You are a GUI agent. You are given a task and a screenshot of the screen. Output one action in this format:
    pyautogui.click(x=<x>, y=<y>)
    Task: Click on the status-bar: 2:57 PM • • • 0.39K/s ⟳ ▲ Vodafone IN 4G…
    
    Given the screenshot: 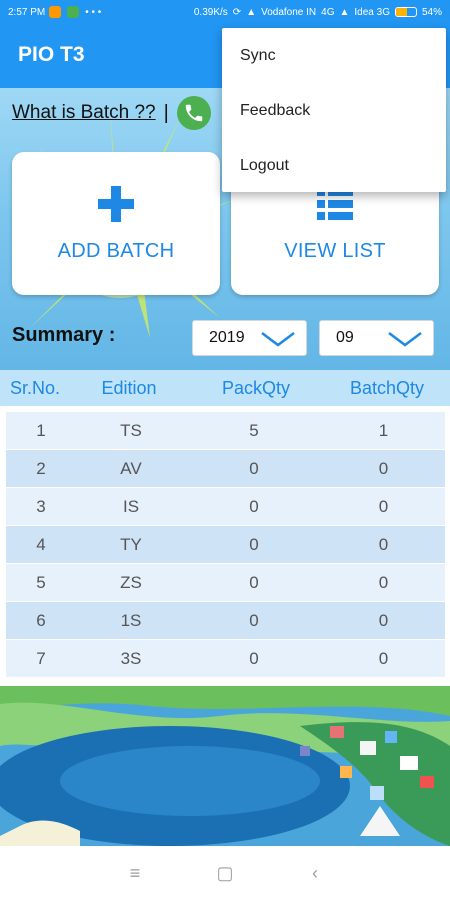 What is the action you would take?
    pyautogui.click(x=225, y=12)
    